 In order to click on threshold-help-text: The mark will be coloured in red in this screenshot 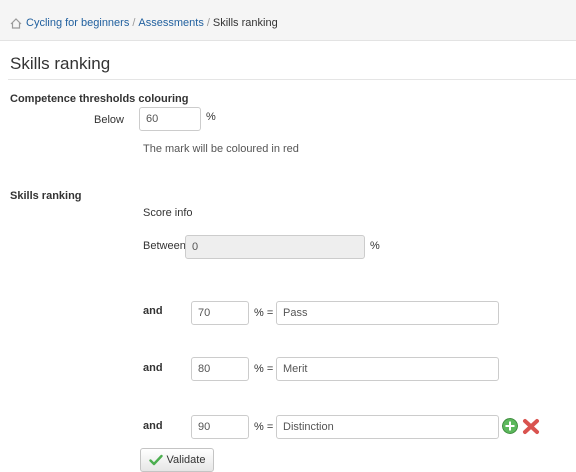, I will do `click(221, 149)`.